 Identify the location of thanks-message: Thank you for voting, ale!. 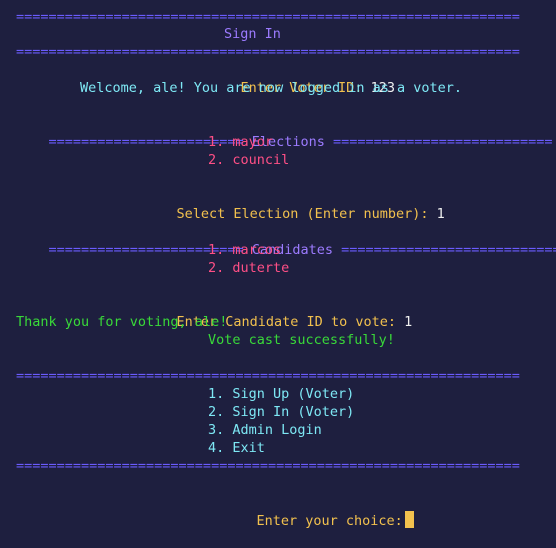
(122, 322).